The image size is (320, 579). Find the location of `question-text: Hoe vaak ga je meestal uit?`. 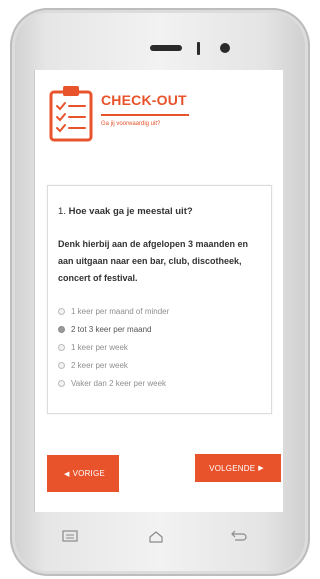

question-text: Hoe vaak ga je meestal uit? is located at coordinates (130, 211).